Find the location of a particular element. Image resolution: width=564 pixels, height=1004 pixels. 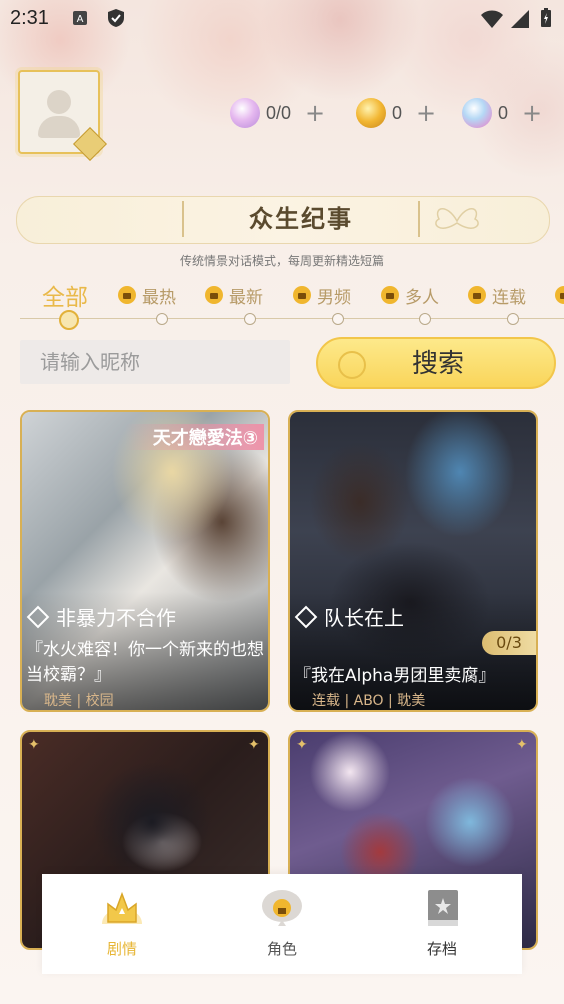

story-title: 队长在上 is located at coordinates (349, 616).